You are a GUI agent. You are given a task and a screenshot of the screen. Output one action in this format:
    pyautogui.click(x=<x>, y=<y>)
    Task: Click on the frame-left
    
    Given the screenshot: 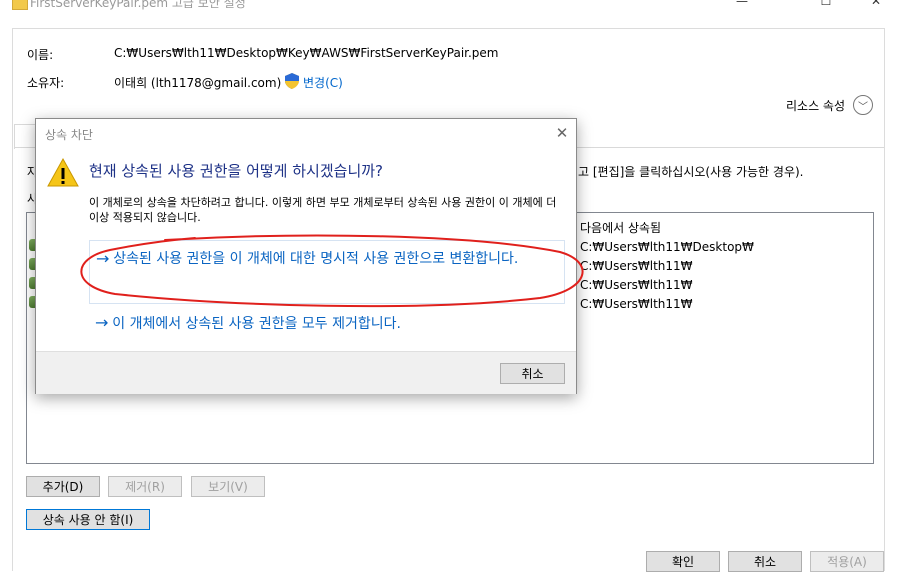 What is the action you would take?
    pyautogui.click(x=12, y=299)
    